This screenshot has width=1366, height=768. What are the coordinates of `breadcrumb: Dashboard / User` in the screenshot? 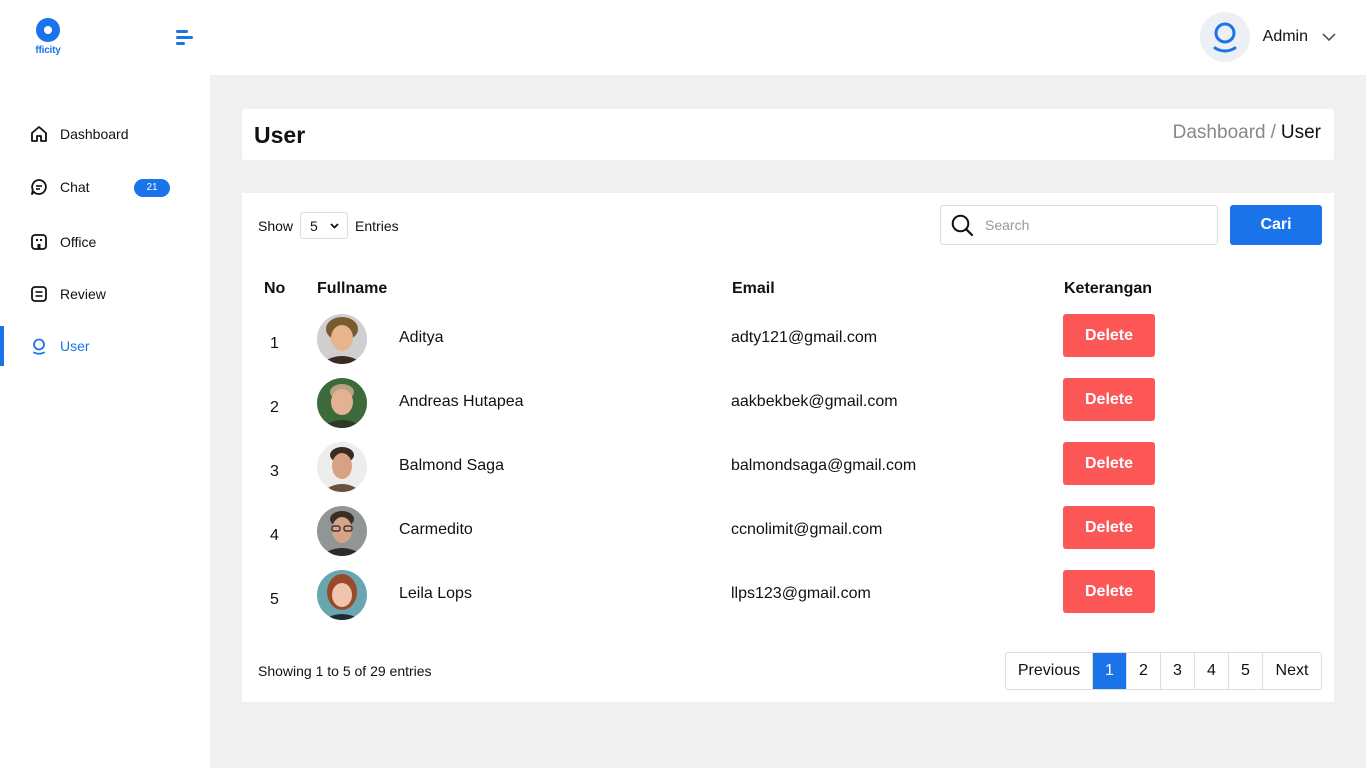 It's located at (1247, 133).